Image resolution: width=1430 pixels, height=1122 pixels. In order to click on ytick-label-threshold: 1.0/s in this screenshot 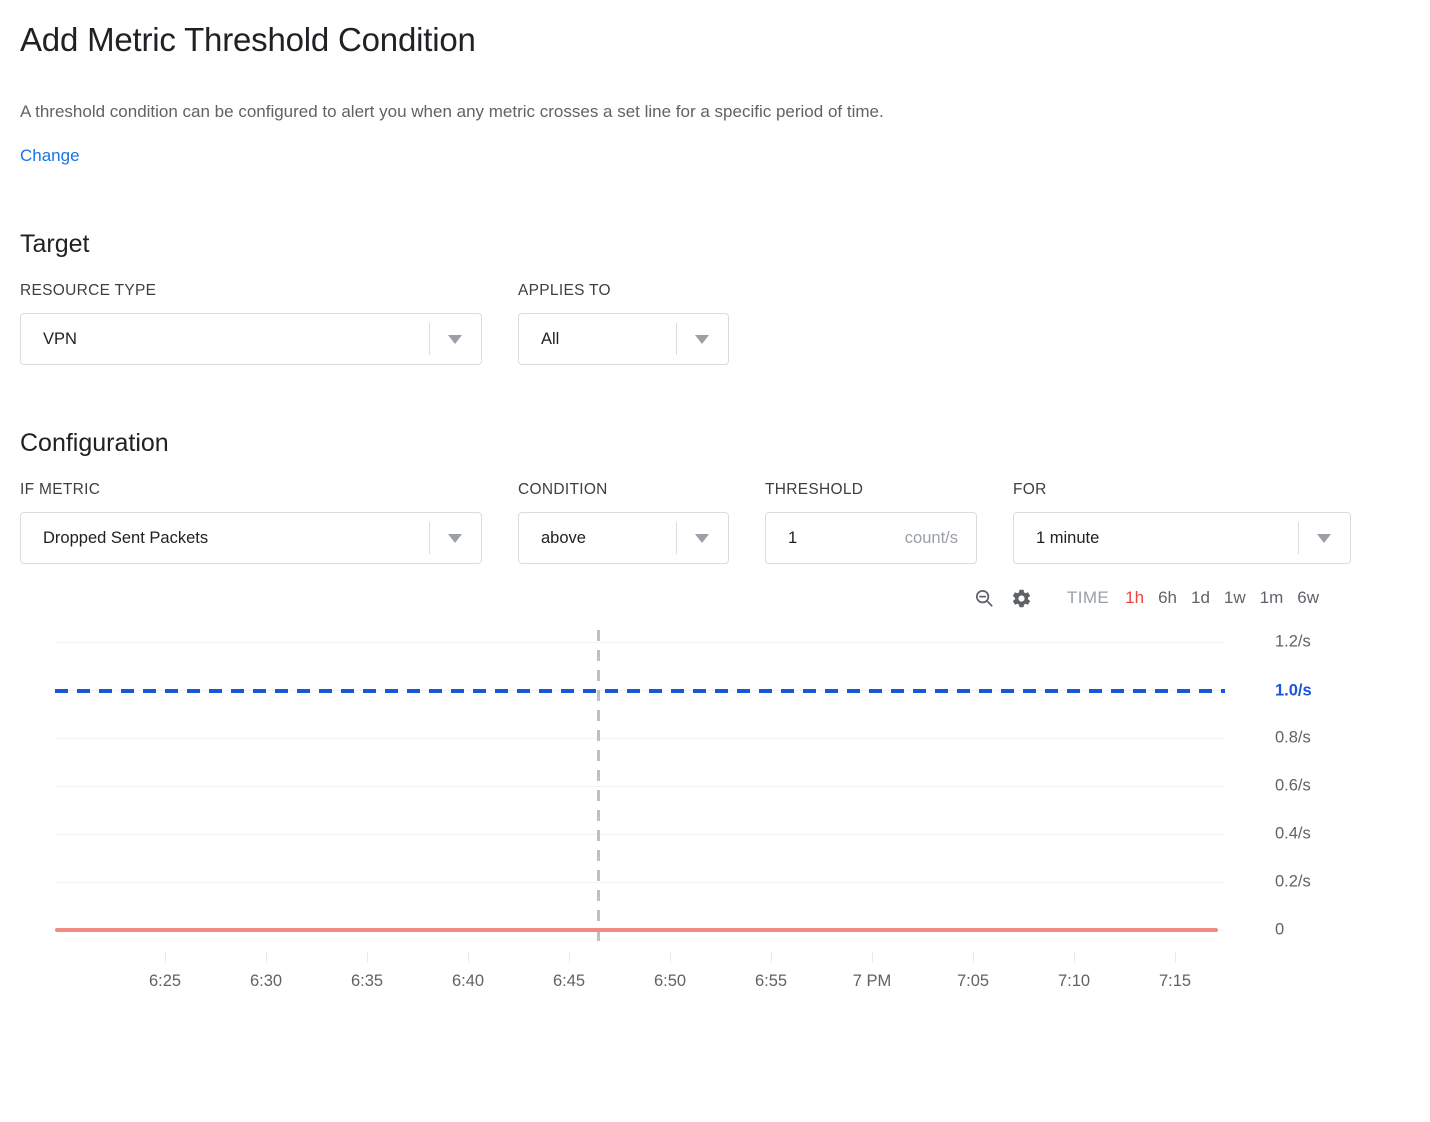, I will do `click(1293, 690)`.